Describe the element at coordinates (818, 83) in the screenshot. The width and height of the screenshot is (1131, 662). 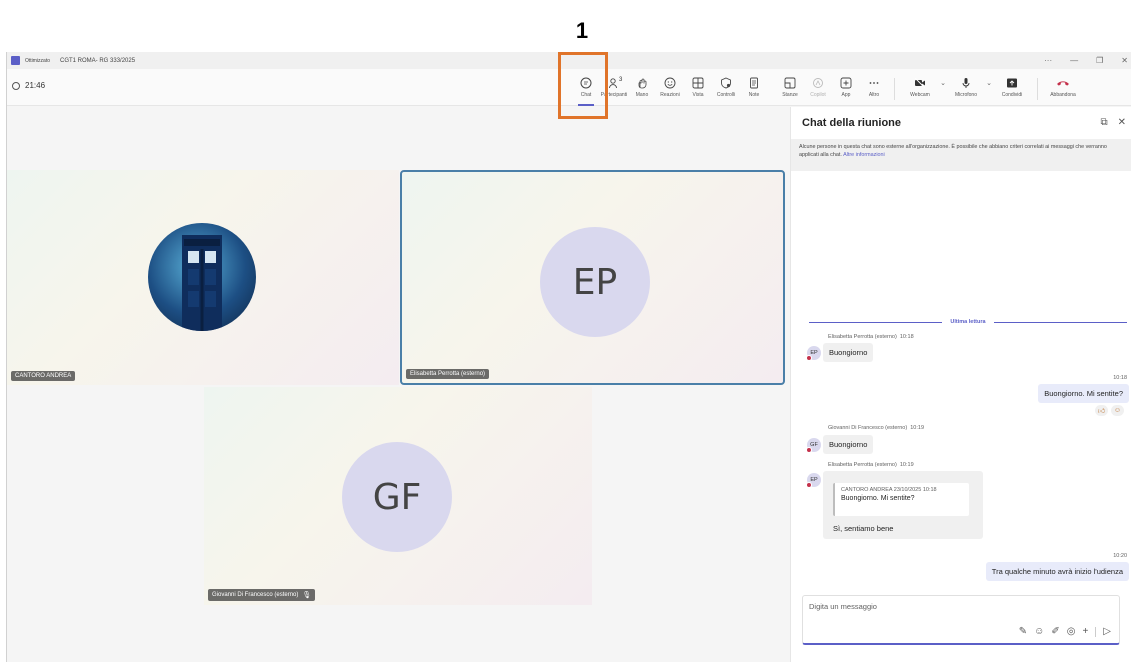
I see `copilot-icon` at that location.